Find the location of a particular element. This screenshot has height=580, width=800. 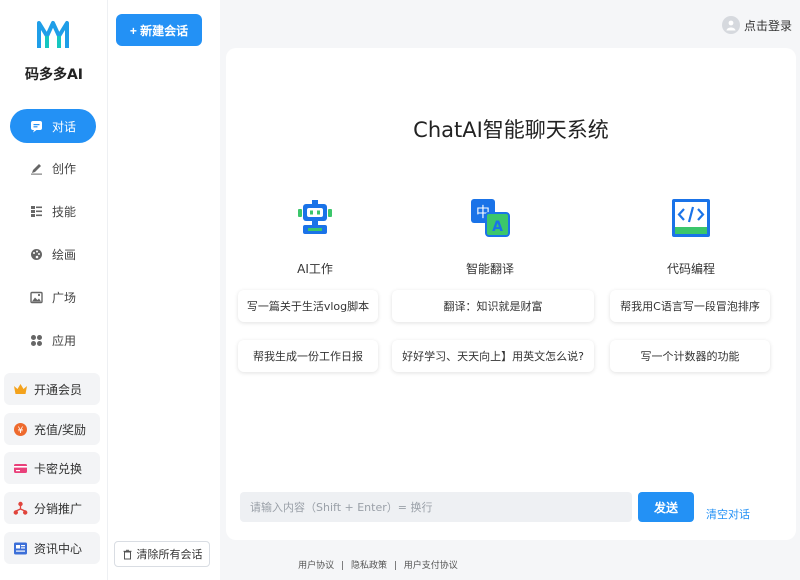

message-input-wrapper is located at coordinates (436, 507).